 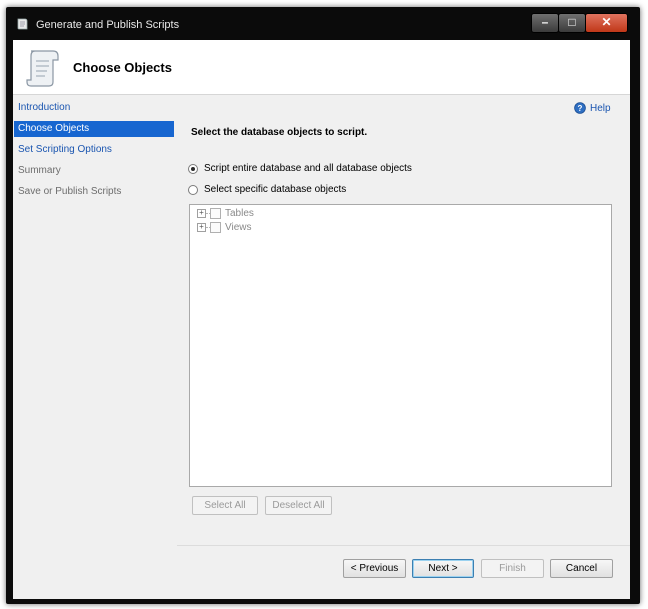 I want to click on help-label: Help, so click(x=600, y=108).